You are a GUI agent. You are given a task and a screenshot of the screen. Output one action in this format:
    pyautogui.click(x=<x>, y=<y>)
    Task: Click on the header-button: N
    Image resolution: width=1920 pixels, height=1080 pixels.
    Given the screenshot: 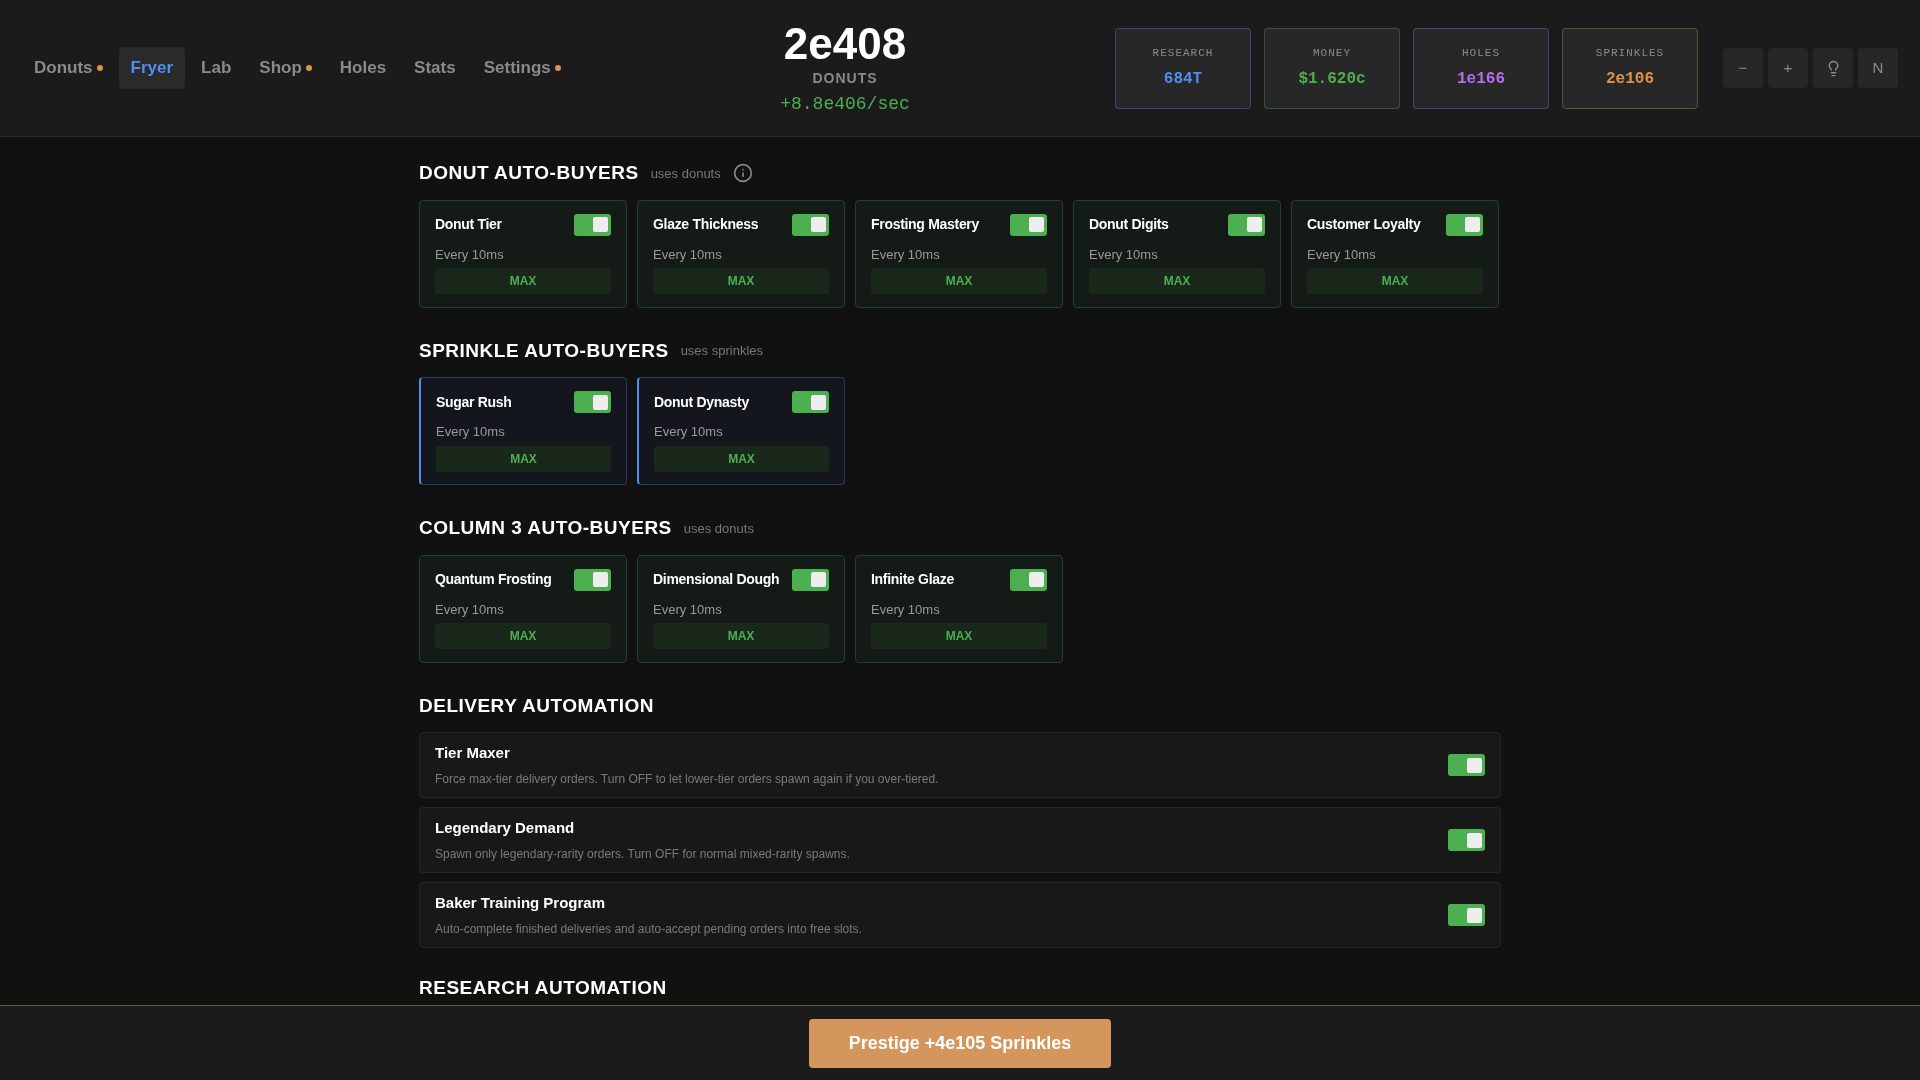 What is the action you would take?
    pyautogui.click(x=1878, y=68)
    